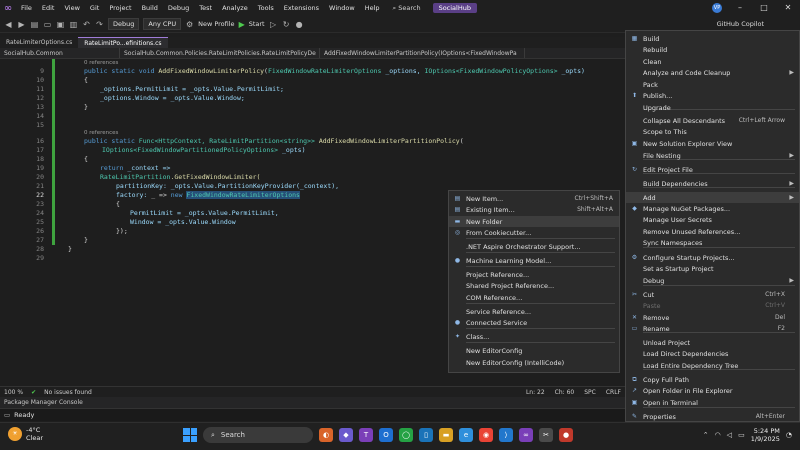 The height and width of the screenshot is (450, 800). What do you see at coordinates (712, 197) in the screenshot?
I see `context-menu-item-add: Add ▶` at bounding box center [712, 197].